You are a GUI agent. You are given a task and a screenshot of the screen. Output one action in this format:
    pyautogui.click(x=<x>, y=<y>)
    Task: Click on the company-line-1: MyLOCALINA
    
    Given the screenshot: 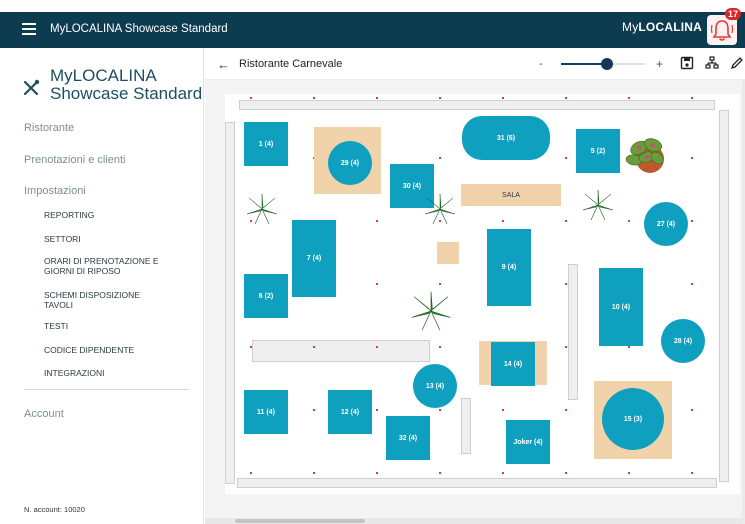 What is the action you would take?
    pyautogui.click(x=103, y=75)
    